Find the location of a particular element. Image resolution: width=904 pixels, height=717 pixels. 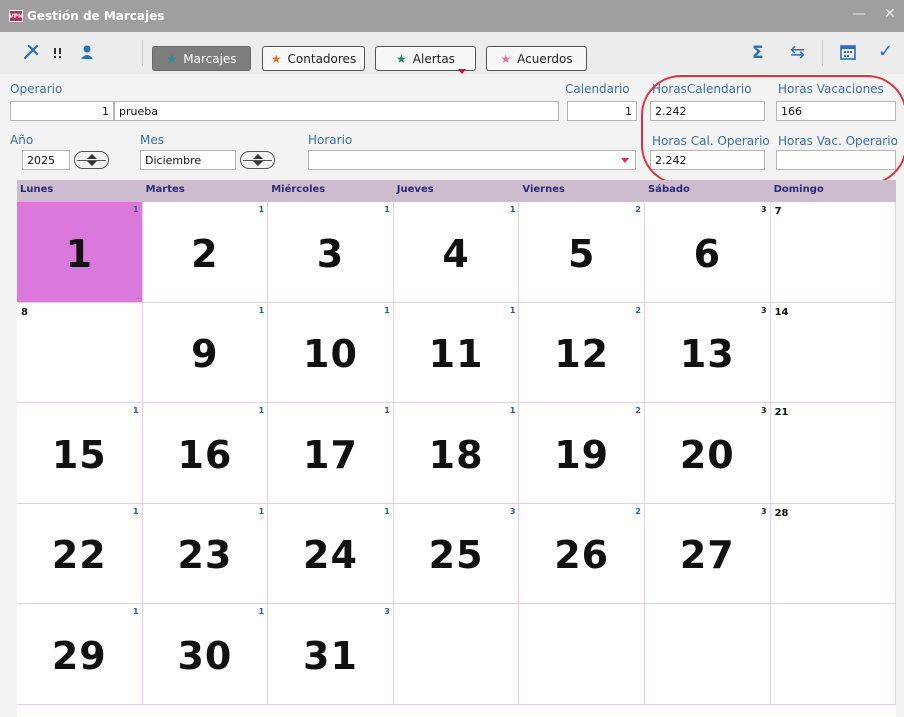

day-cell: 1 22 is located at coordinates (80, 554).